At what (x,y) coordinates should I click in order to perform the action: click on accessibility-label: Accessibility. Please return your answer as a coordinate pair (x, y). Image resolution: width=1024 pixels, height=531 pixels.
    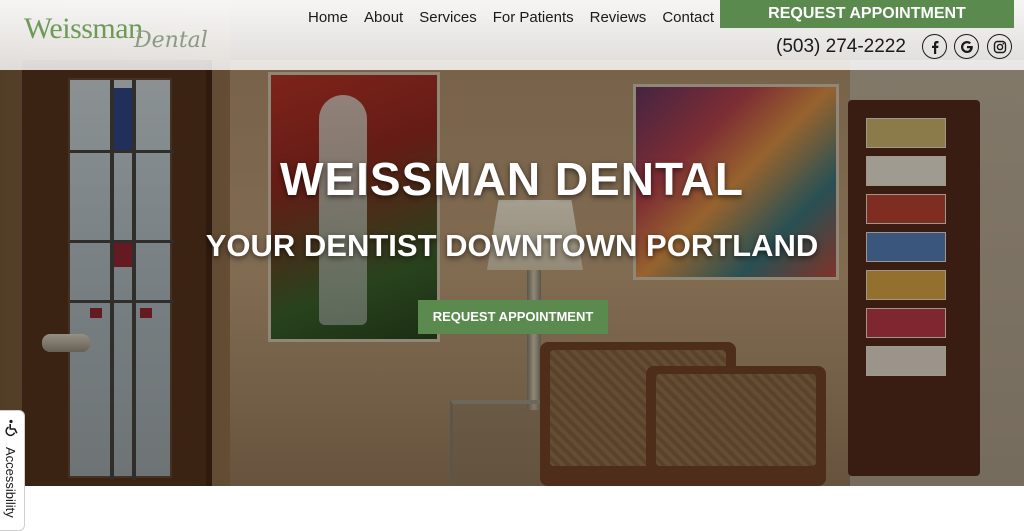
    Looking at the image, I should click on (10, 482).